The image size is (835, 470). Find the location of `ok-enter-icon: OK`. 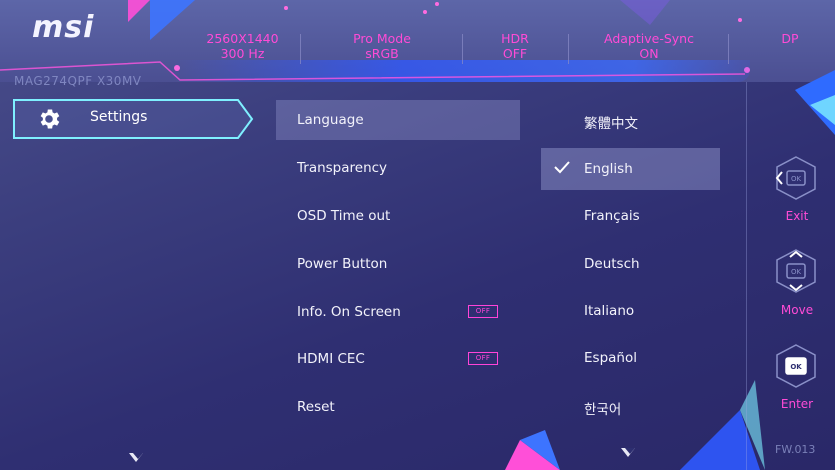

ok-enter-icon: OK is located at coordinates (796, 366).